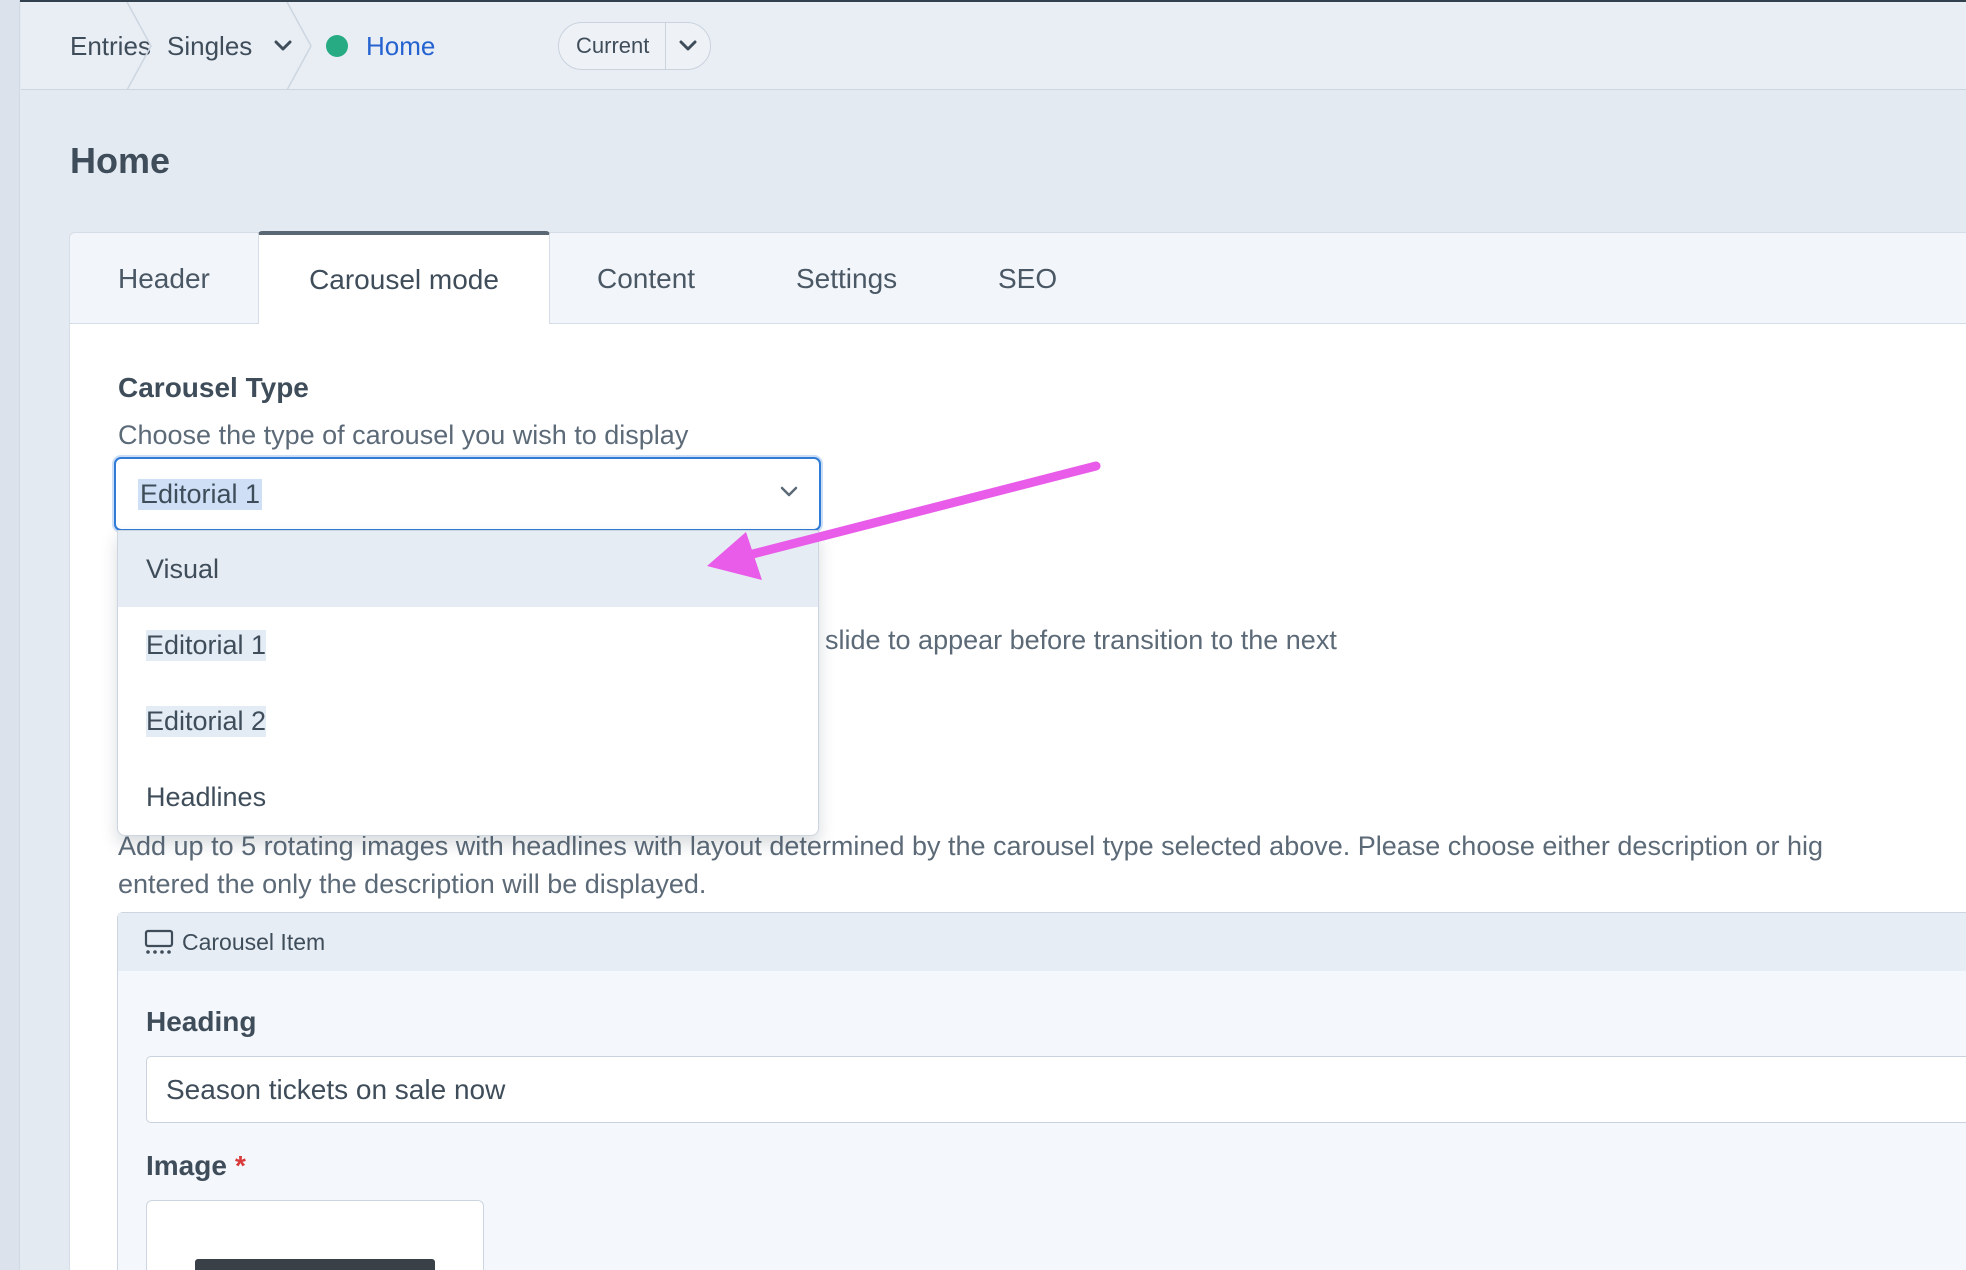  I want to click on carousel-item-title: Carousel Item, so click(254, 941).